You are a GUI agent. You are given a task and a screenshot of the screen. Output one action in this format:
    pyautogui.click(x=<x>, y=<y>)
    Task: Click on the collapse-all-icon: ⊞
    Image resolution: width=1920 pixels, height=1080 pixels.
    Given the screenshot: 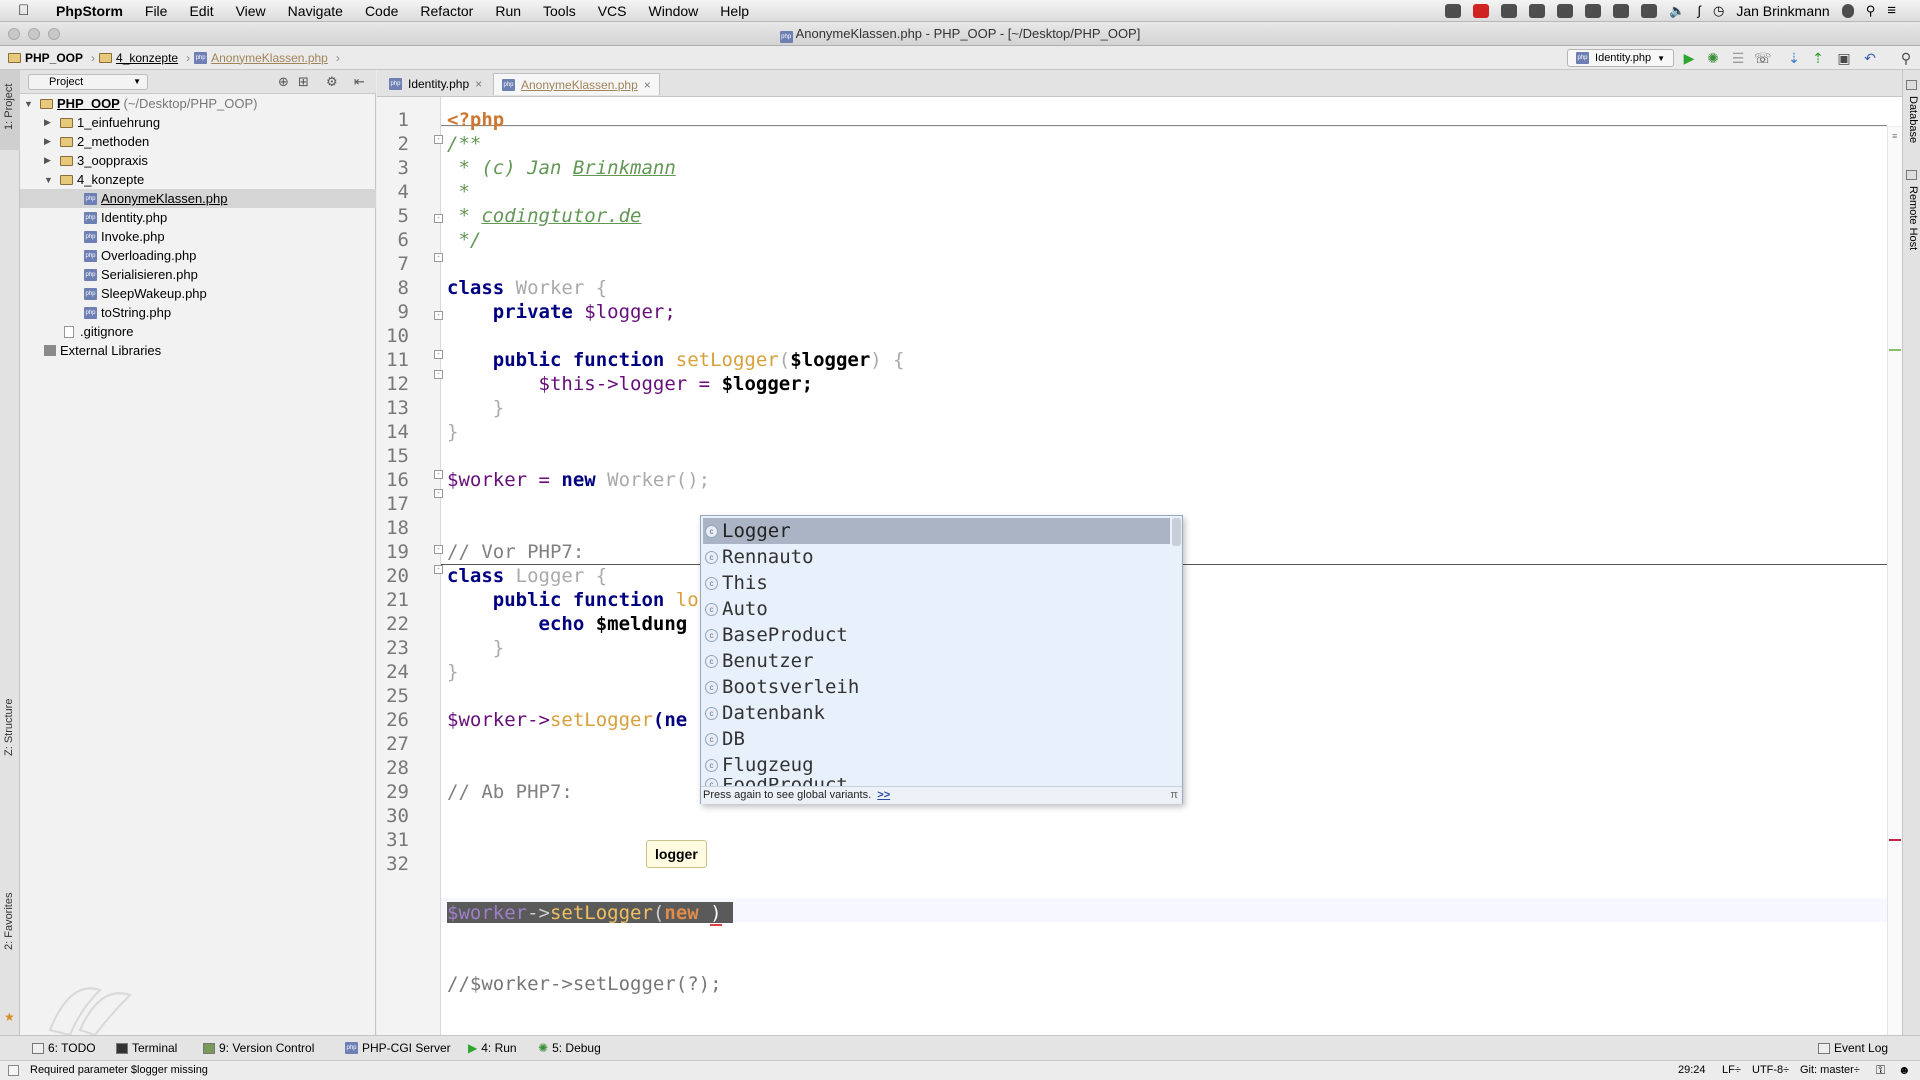 What is the action you would take?
    pyautogui.click(x=303, y=82)
    